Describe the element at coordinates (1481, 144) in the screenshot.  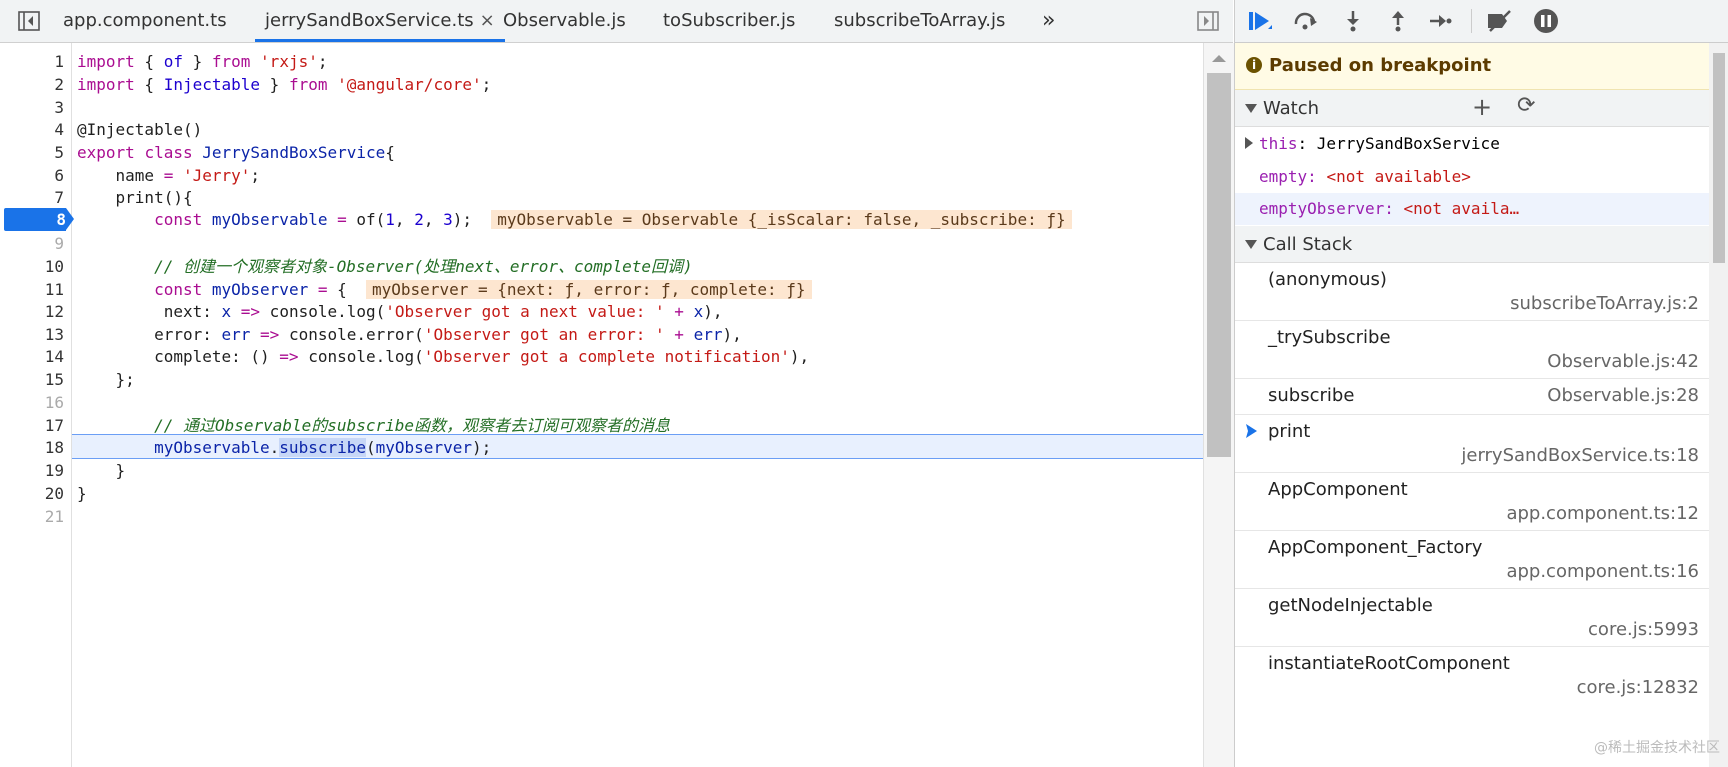
I see `watch-item-this: this: JerrySandBoxService` at that location.